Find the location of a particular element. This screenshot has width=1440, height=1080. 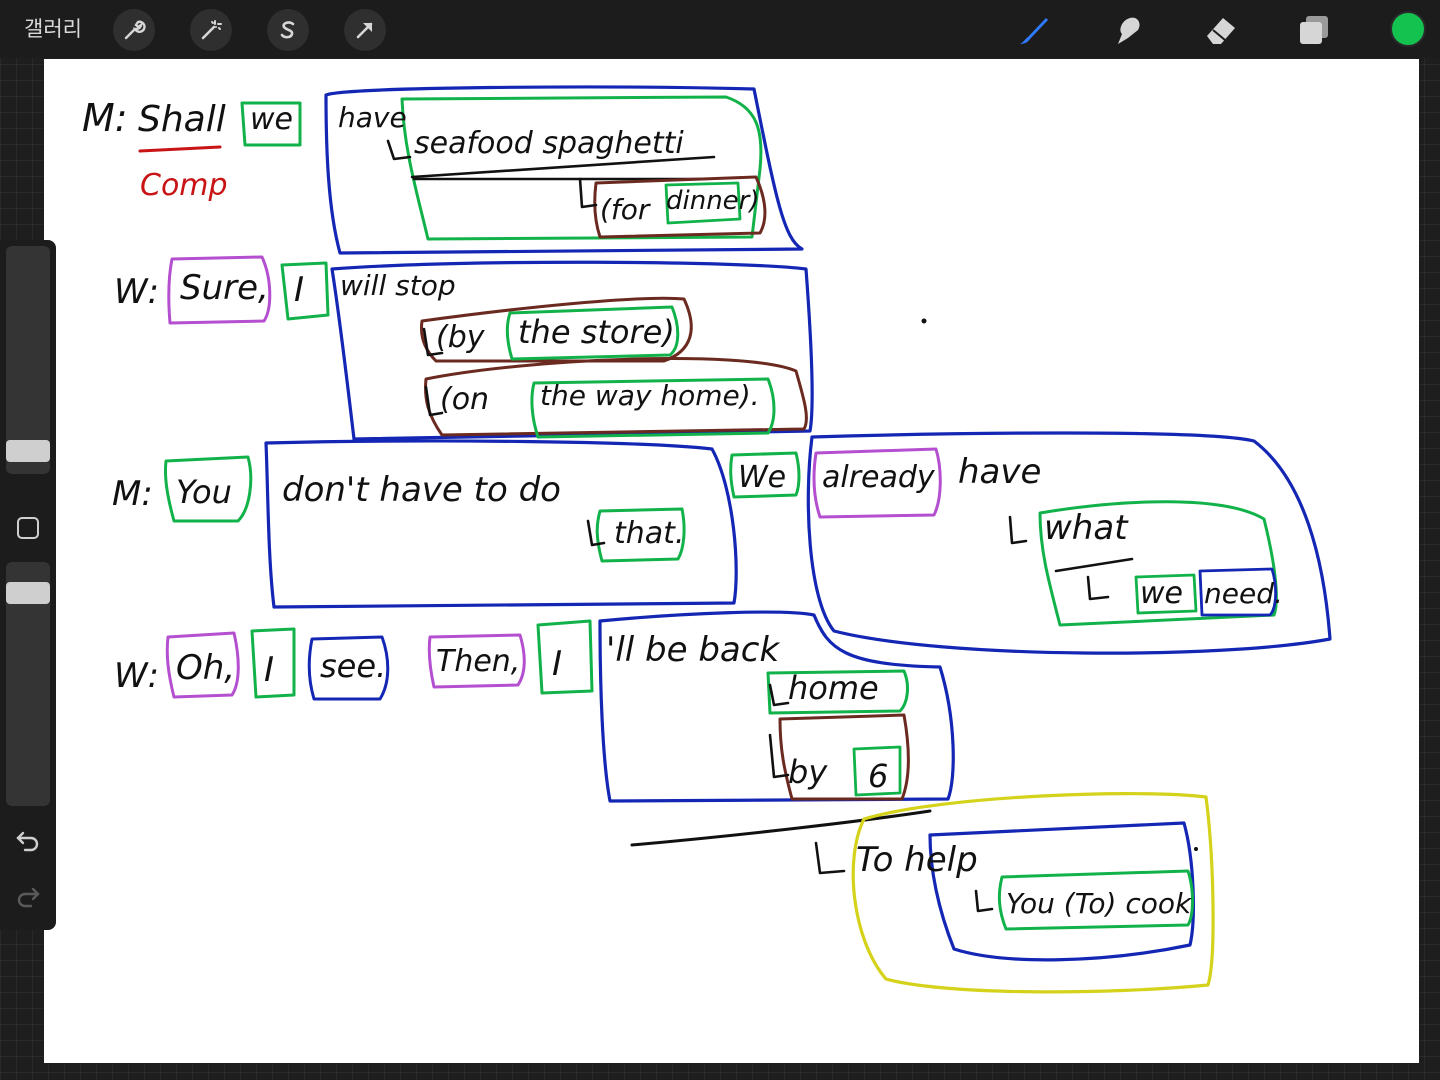

line4-i2: I is located at coordinates (557, 664).